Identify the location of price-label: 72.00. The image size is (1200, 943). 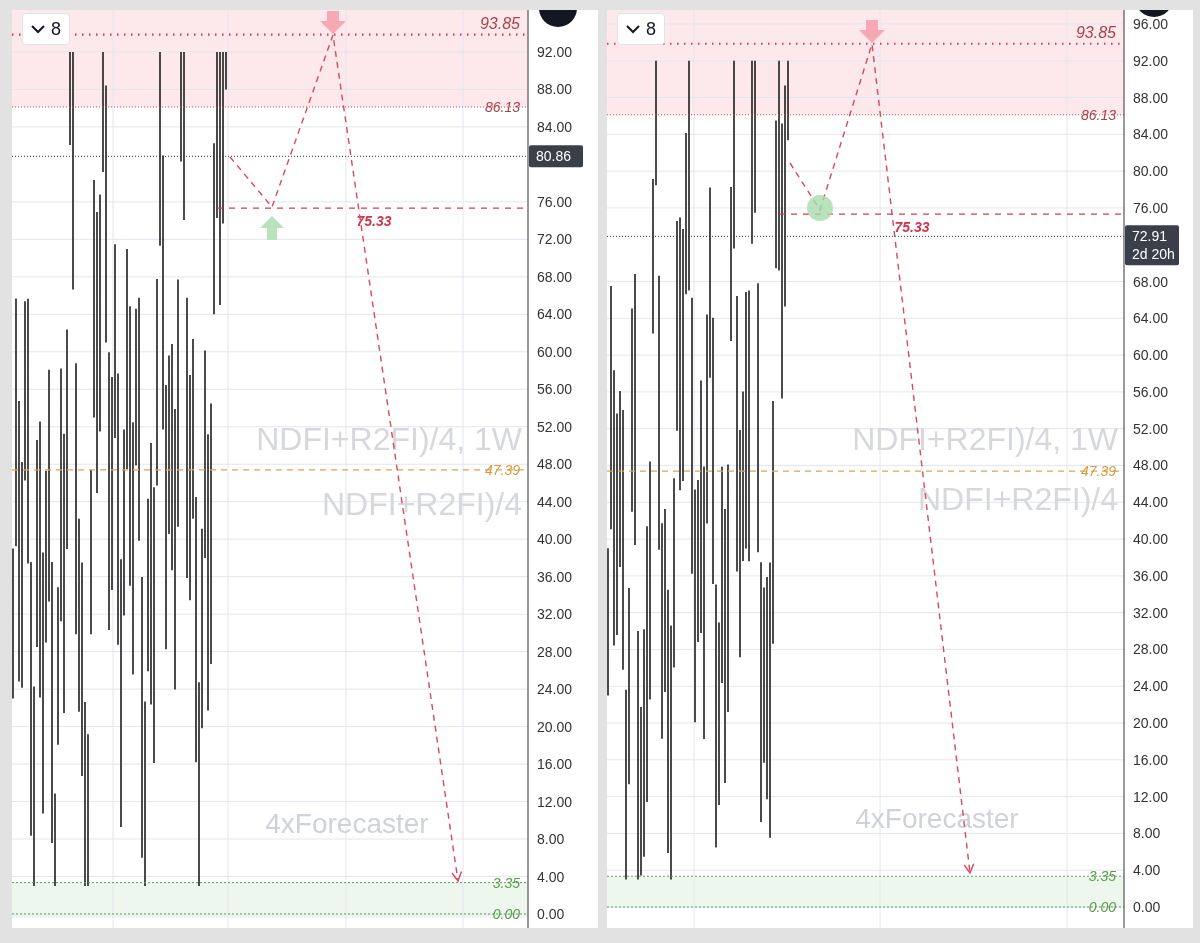
(555, 239).